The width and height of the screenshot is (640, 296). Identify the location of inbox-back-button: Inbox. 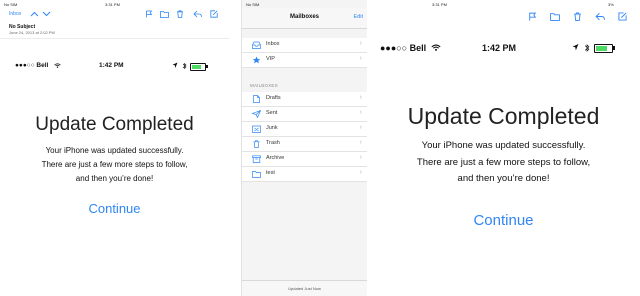
(15, 14).